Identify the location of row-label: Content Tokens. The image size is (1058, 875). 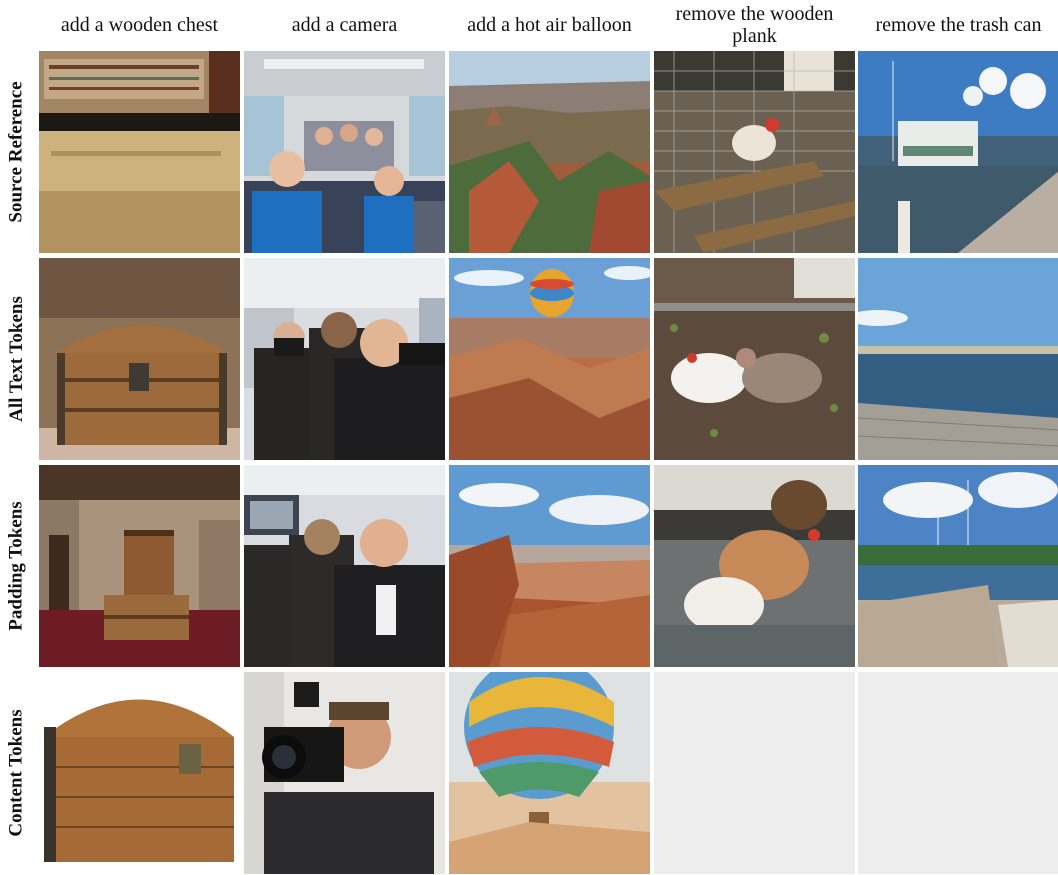
(17, 773).